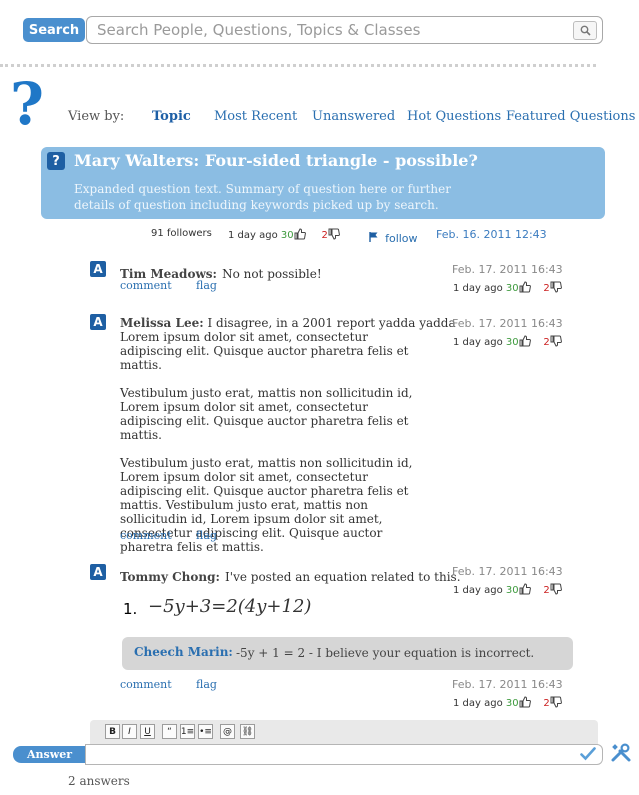 This screenshot has width=639, height=795. I want to click on answer-text: No not possible!, so click(272, 274).